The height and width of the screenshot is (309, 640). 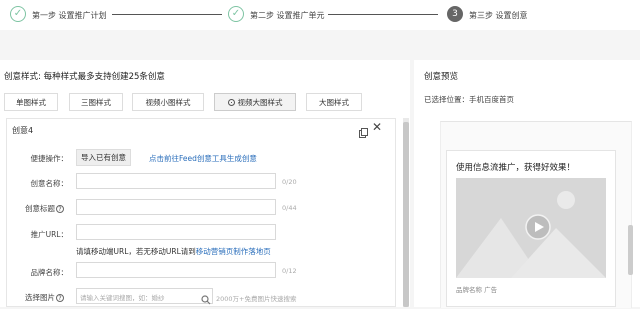 I want to click on play-icon, so click(x=538, y=227).